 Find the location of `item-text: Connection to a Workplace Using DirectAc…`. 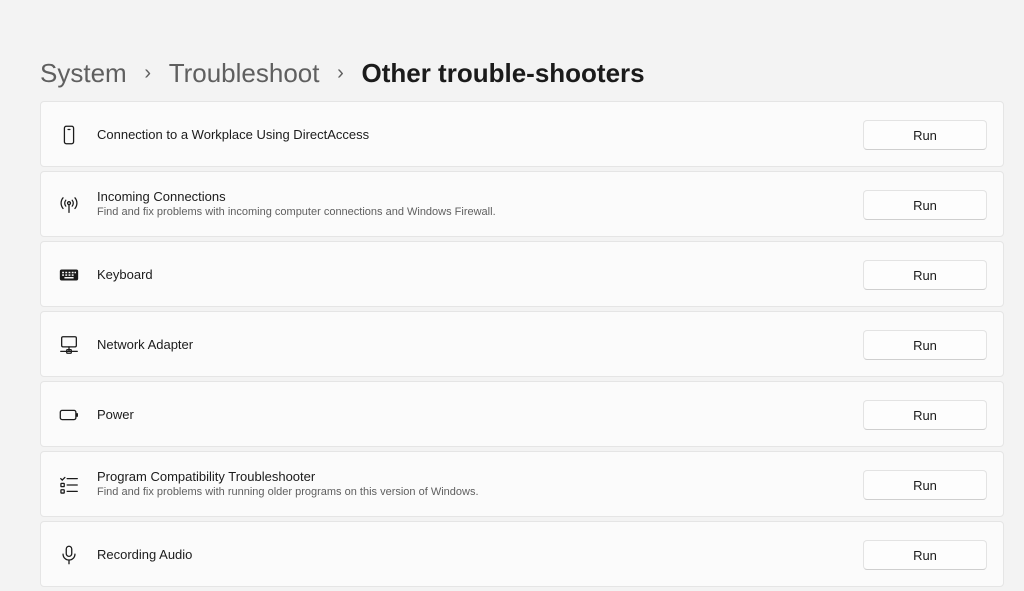

item-text: Connection to a Workplace Using DirectAc… is located at coordinates (467, 134).